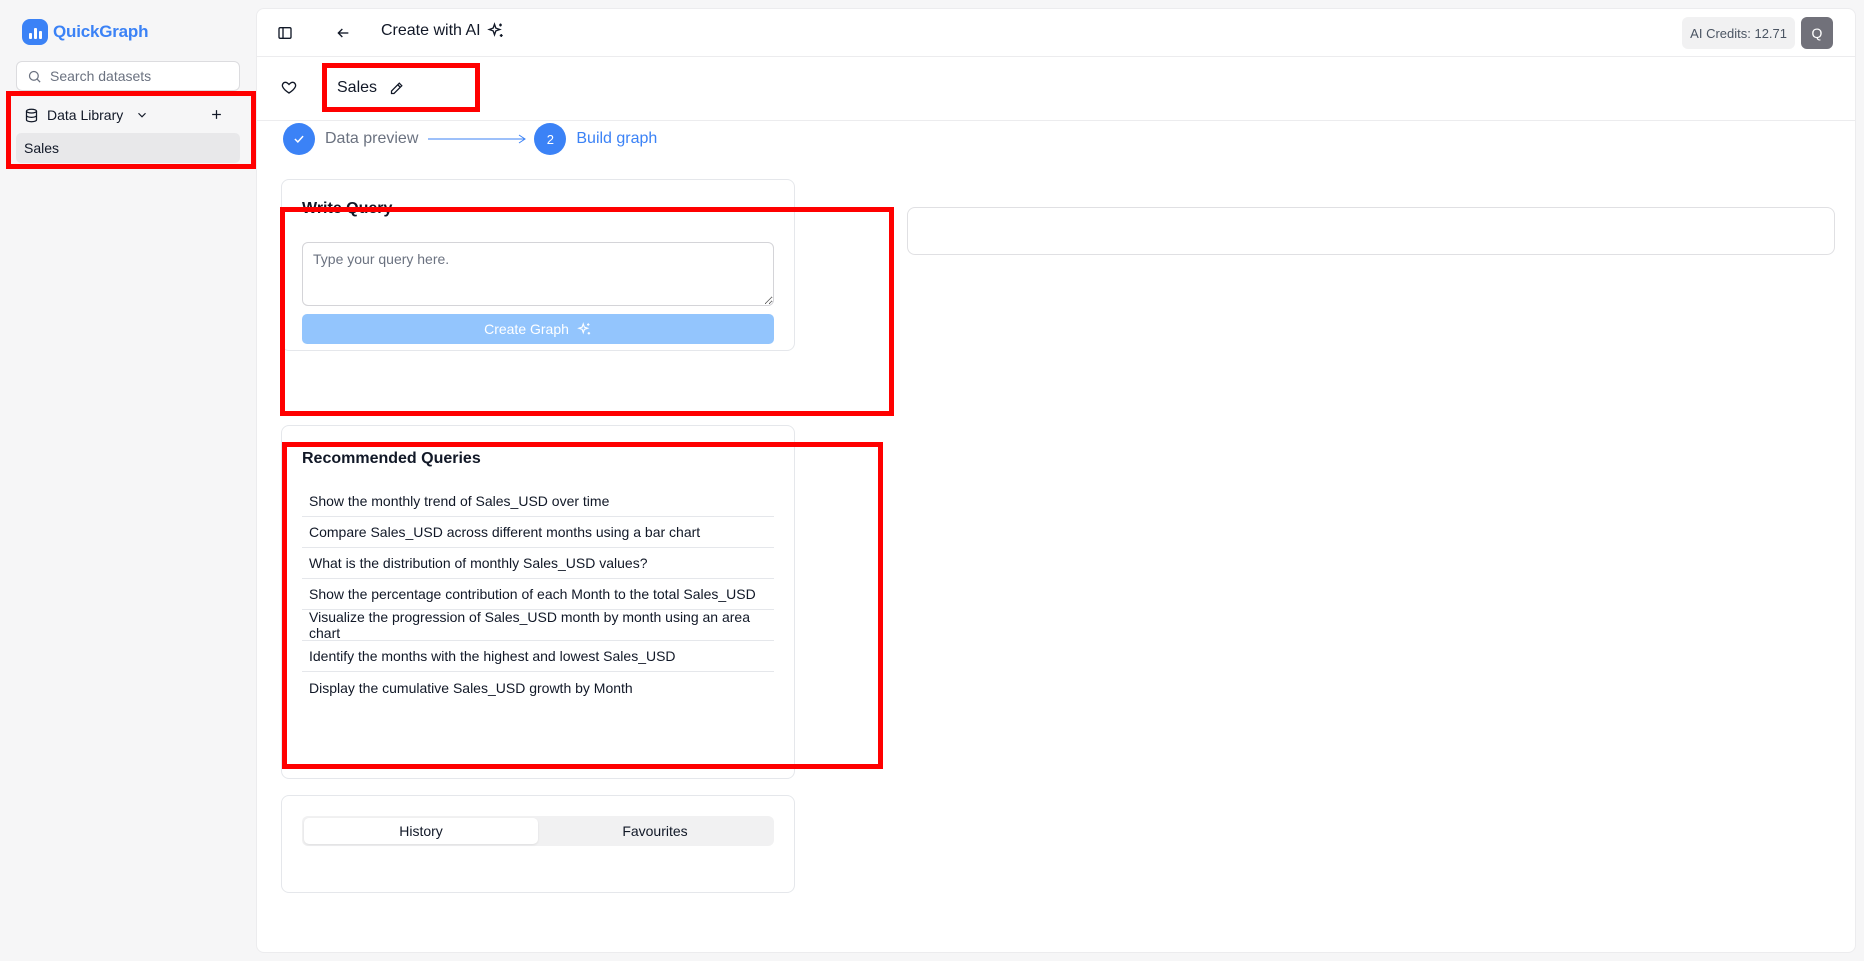 This screenshot has width=1864, height=961. Describe the element at coordinates (285, 33) in the screenshot. I see `sidebar-toggle-icon` at that location.